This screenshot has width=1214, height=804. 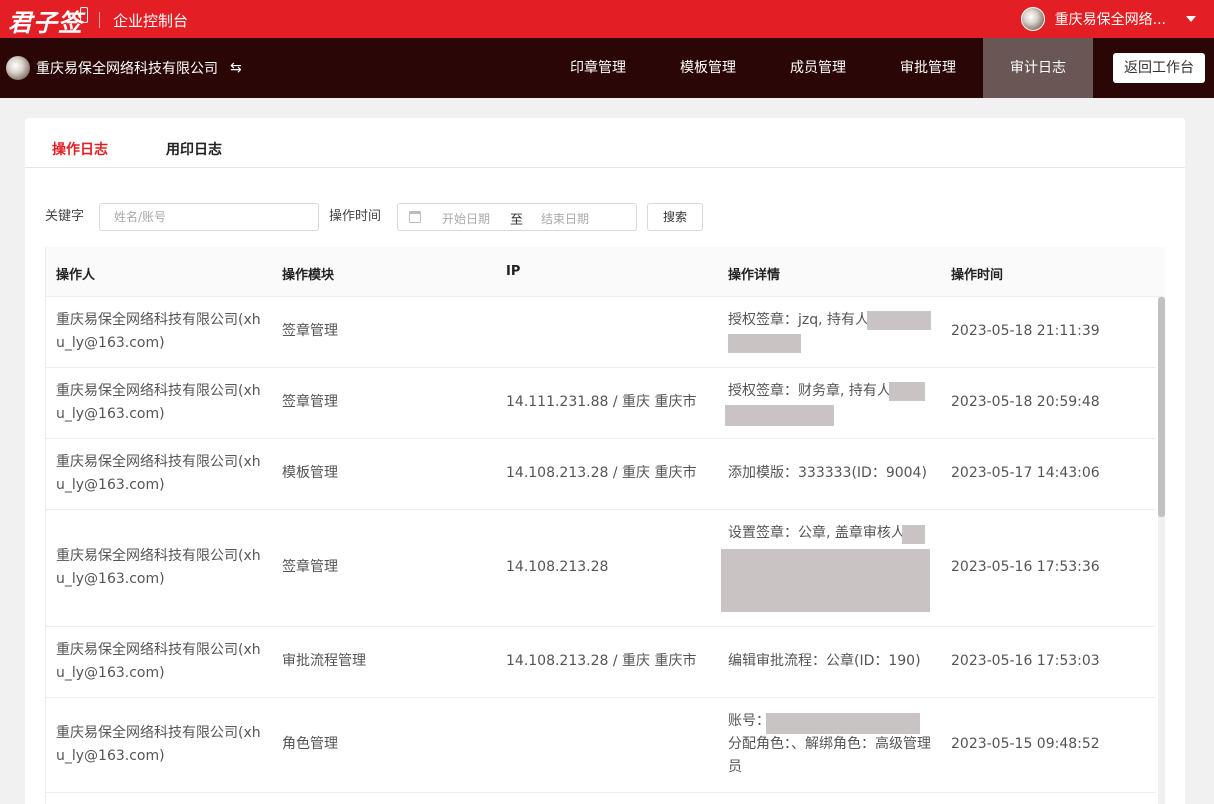 I want to click on company-switcher: 重庆易保全网络科技有限公司 ⇆, so click(x=124, y=68).